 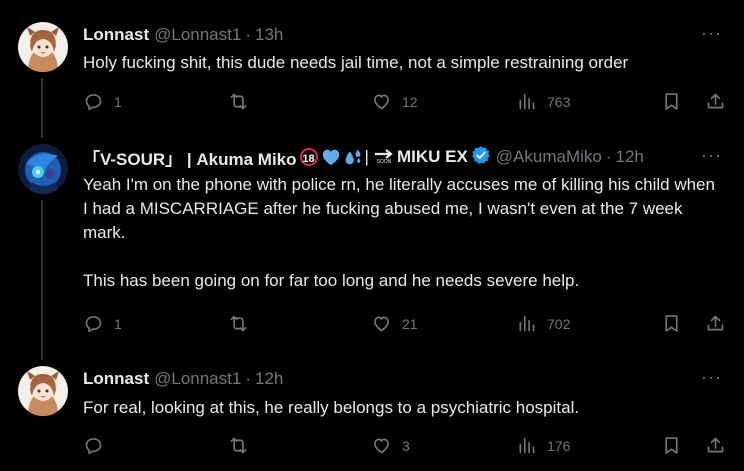 I want to click on like-button: 12, so click(x=394, y=101).